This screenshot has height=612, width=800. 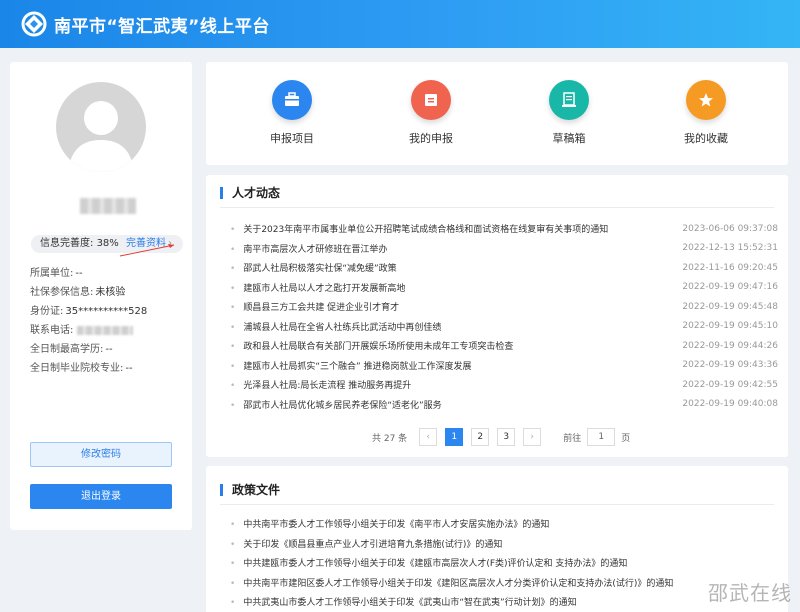 I want to click on completion-value: 38%, so click(x=107, y=243).